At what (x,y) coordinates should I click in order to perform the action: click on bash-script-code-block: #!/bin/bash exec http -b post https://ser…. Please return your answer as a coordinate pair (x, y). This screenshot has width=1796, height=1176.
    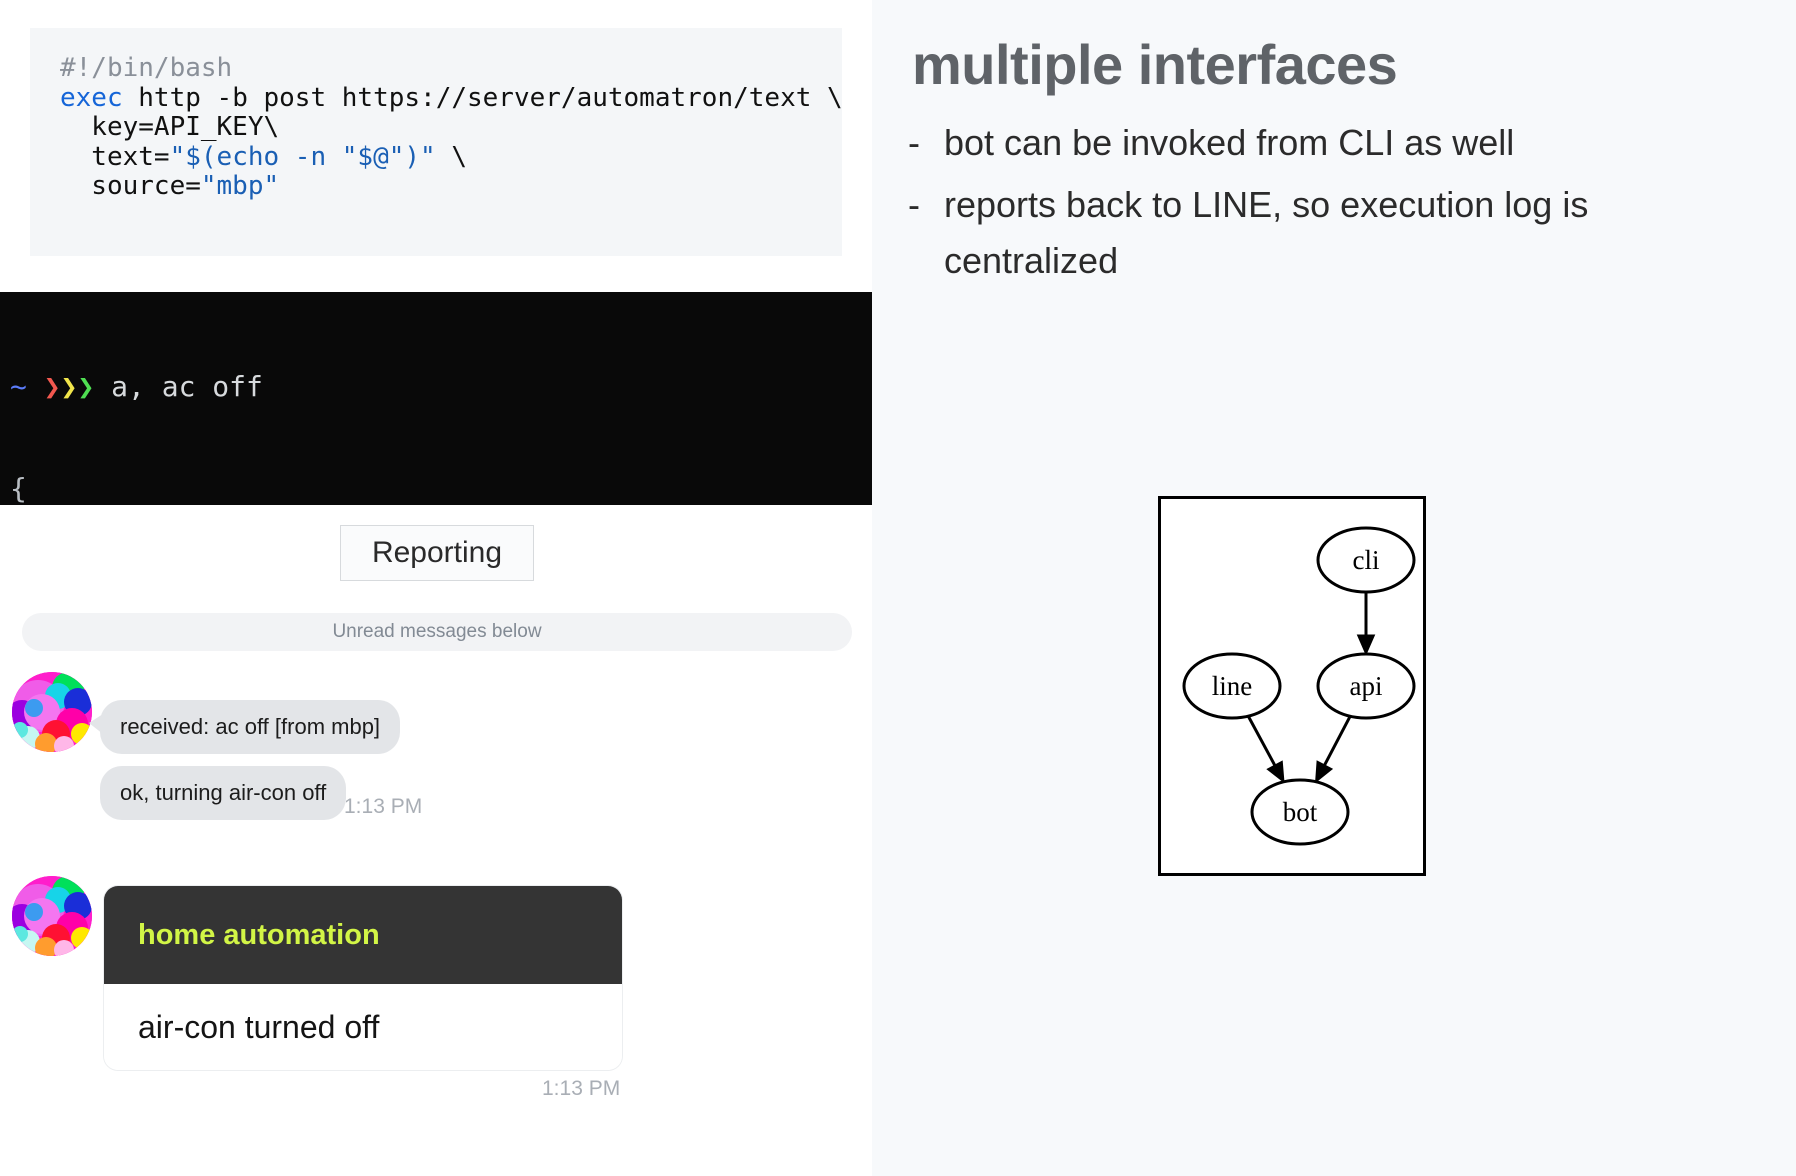
    Looking at the image, I should click on (436, 142).